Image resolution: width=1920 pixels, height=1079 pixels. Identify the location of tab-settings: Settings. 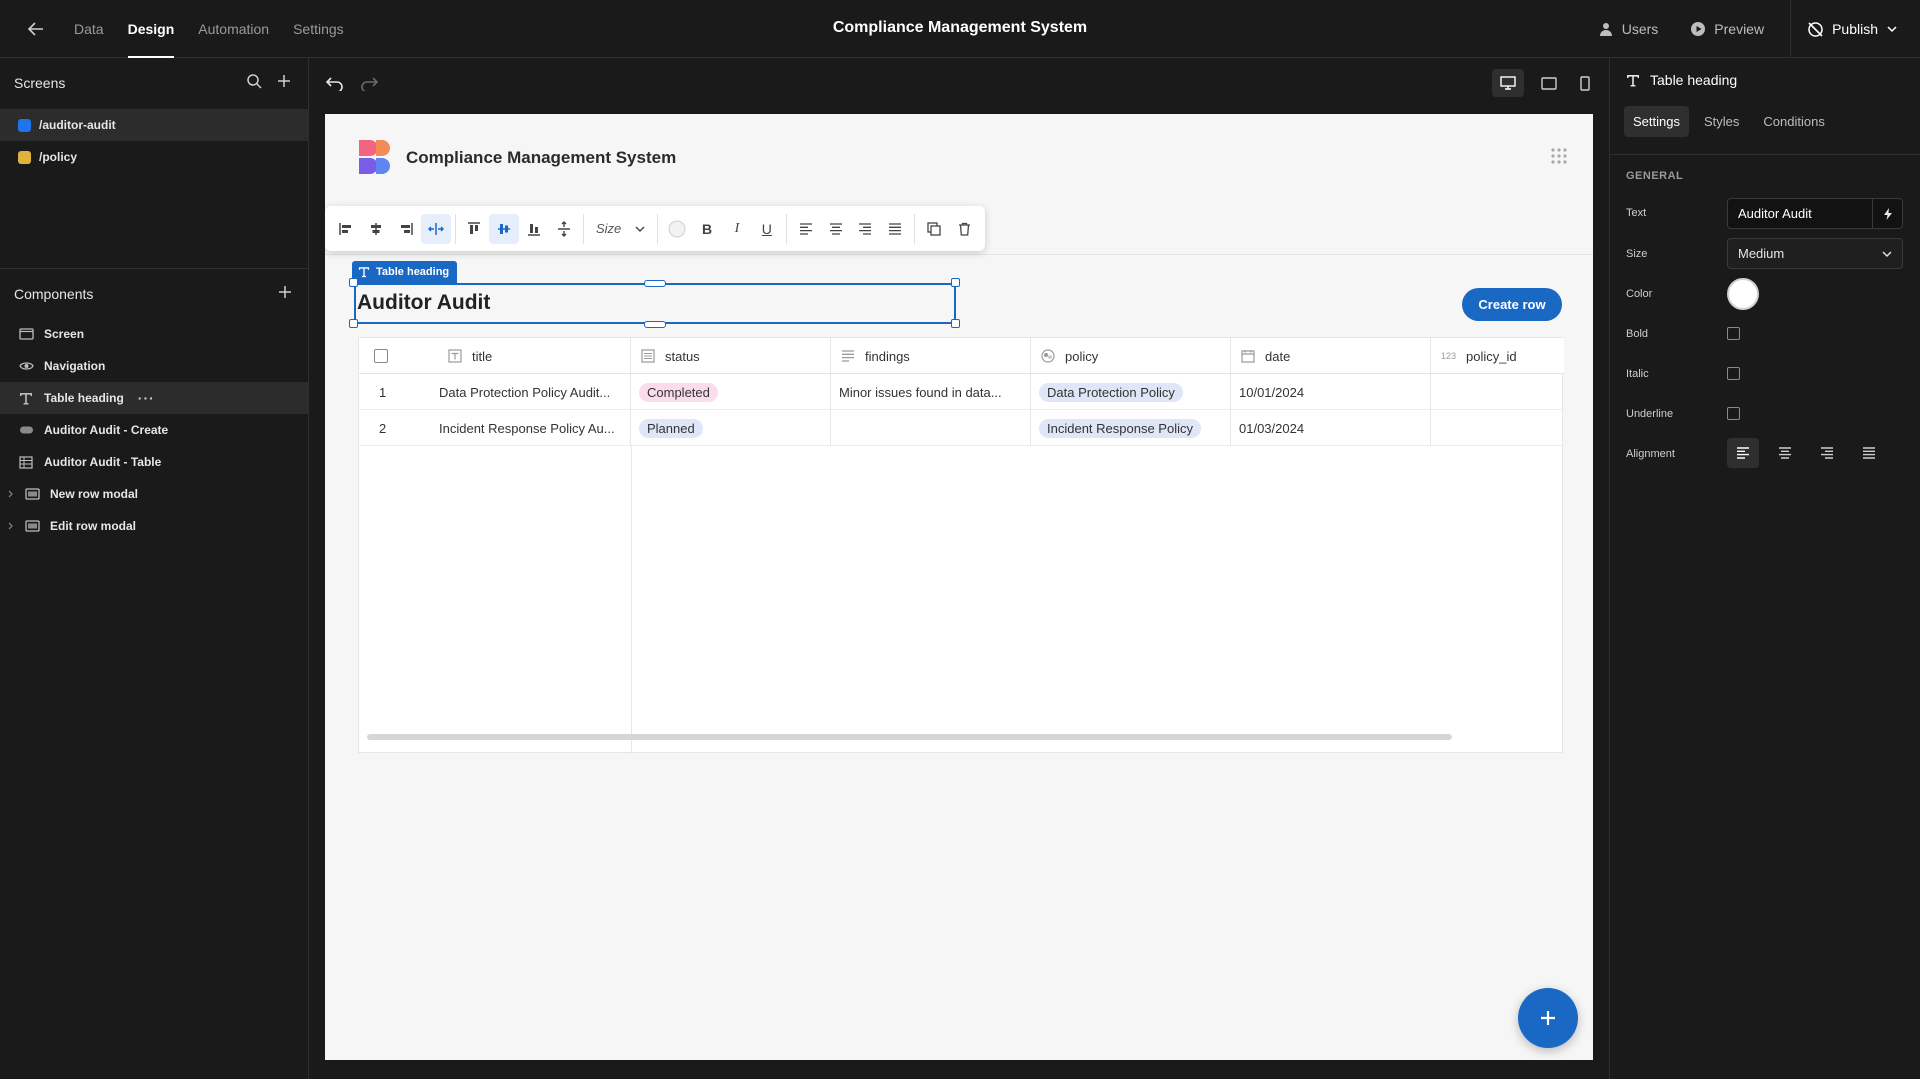
(318, 29).